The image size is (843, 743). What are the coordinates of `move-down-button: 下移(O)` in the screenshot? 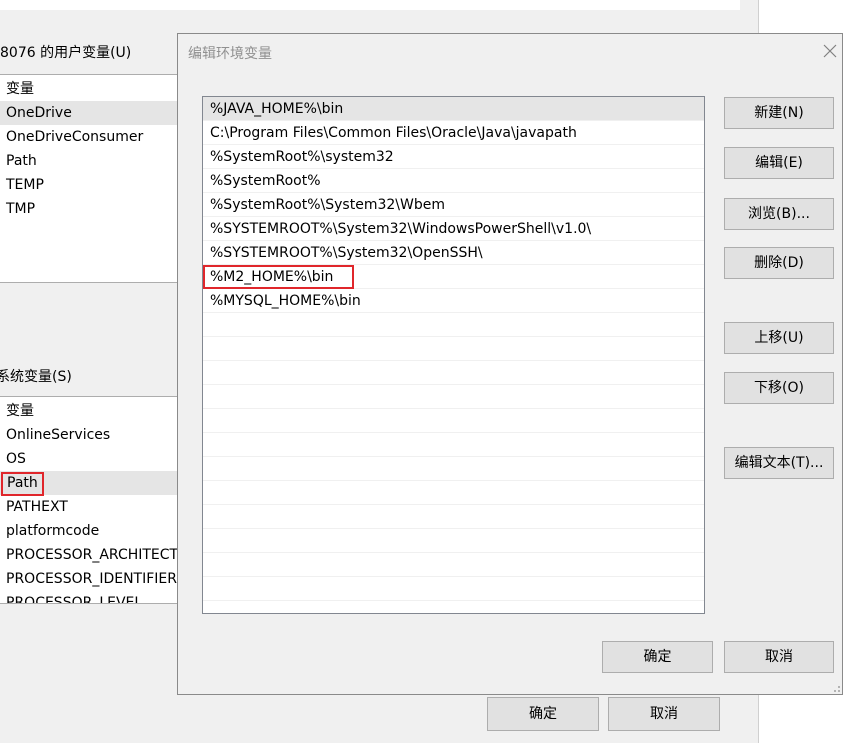 It's located at (779, 388).